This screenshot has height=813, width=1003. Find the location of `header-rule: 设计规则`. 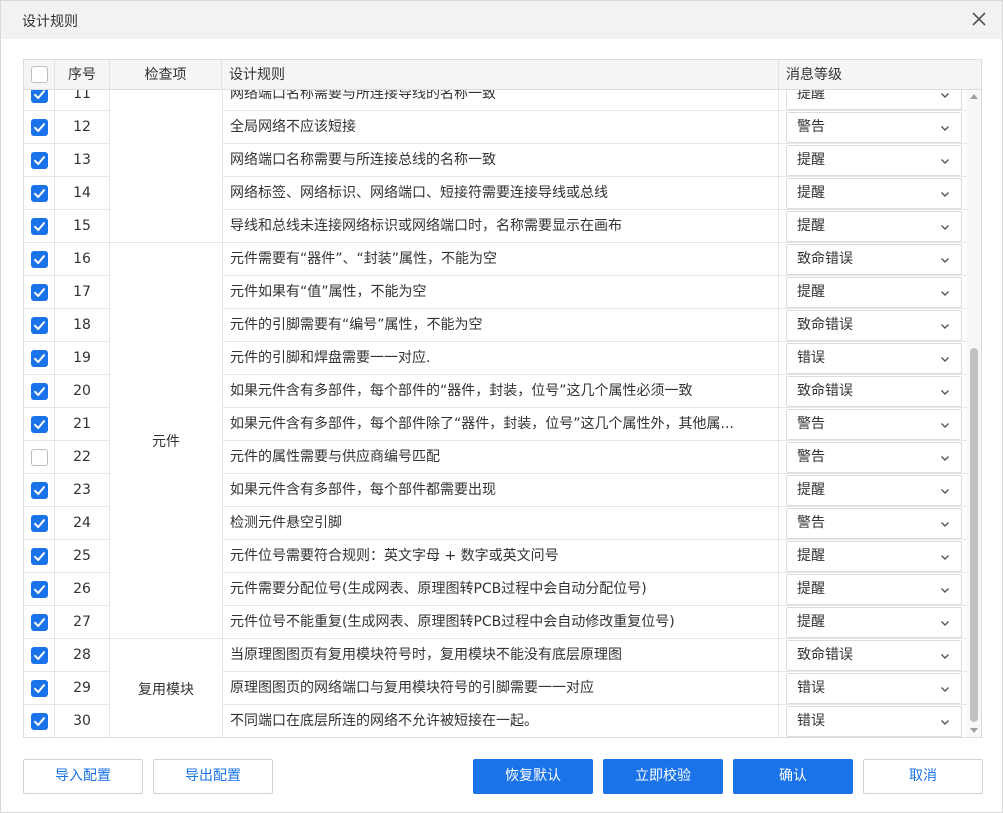

header-rule: 设计规则 is located at coordinates (500, 75).